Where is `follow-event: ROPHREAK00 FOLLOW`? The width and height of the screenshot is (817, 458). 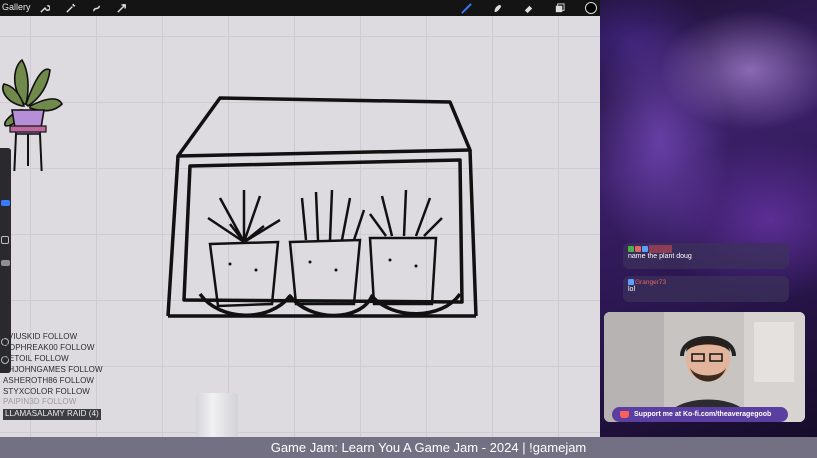
follow-event: ROPHREAK00 FOLLOW is located at coordinates (49, 347).